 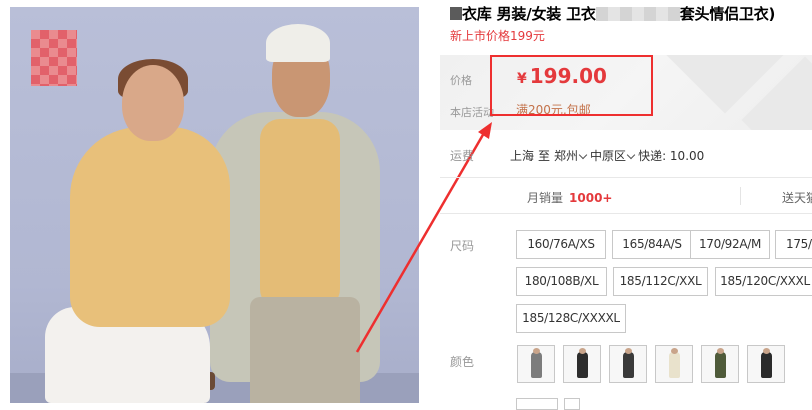 What do you see at coordinates (561, 244) in the screenshot?
I see `size-option: 160/76A/XS` at bounding box center [561, 244].